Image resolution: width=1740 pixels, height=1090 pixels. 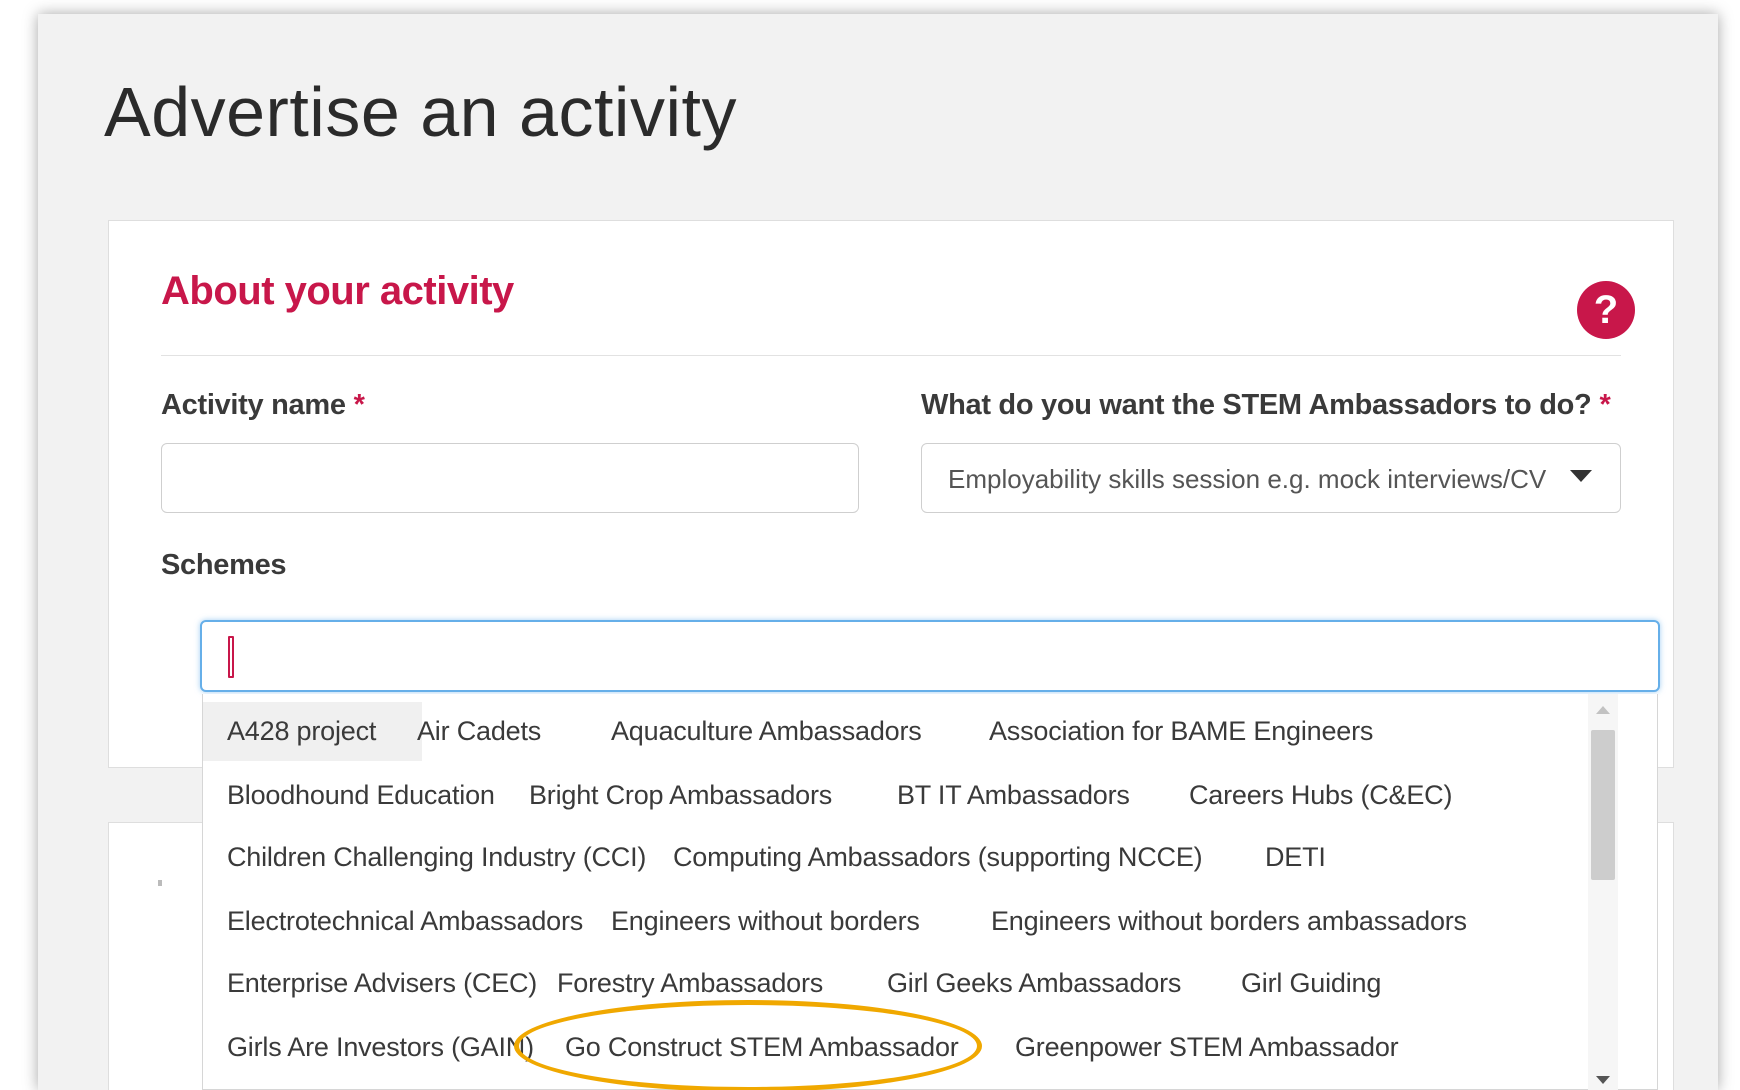 I want to click on scheme-option: BT IT Ambassadors, so click(x=1013, y=795).